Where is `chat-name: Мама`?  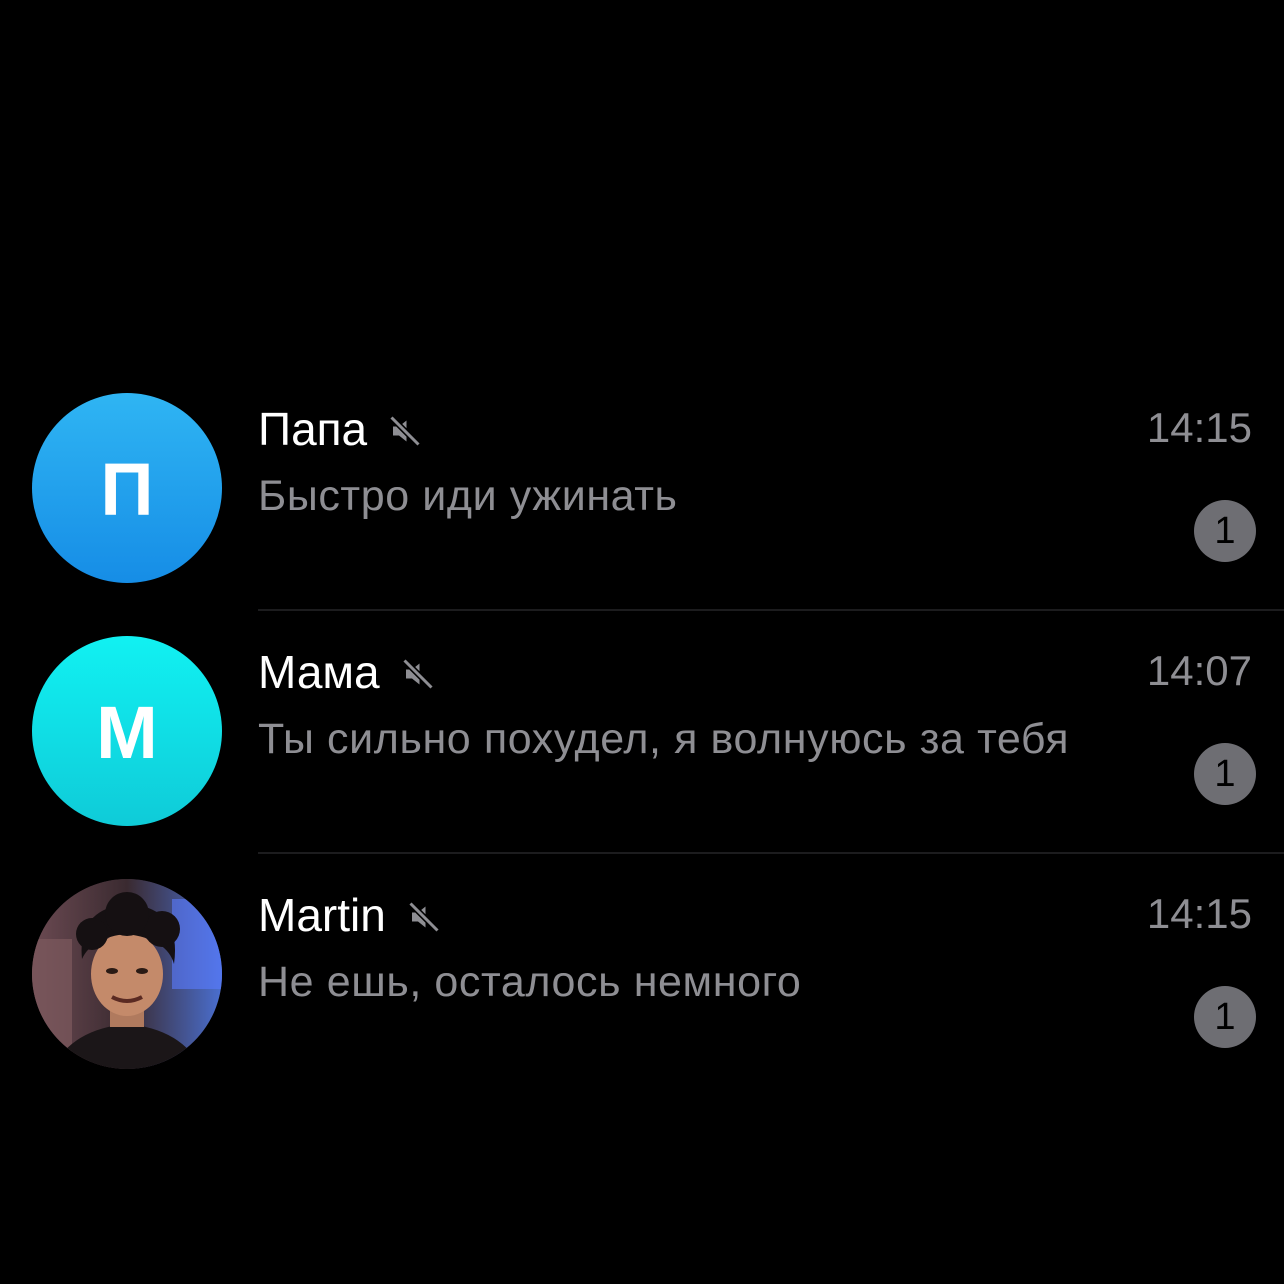 chat-name: Мама is located at coordinates (347, 672).